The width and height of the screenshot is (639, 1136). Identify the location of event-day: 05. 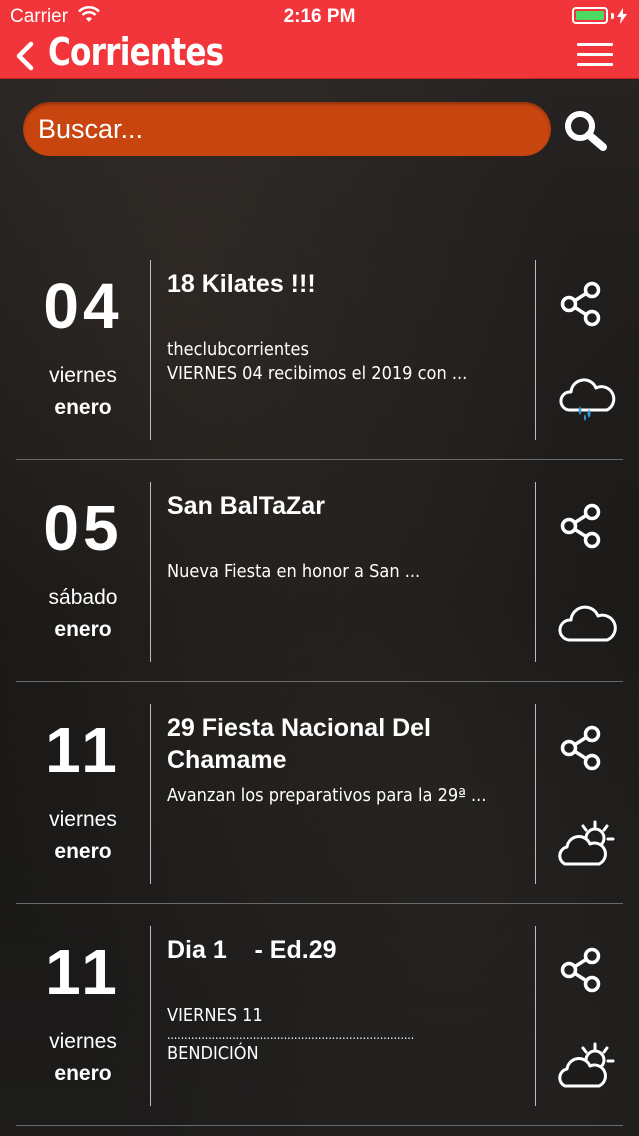
(83, 528).